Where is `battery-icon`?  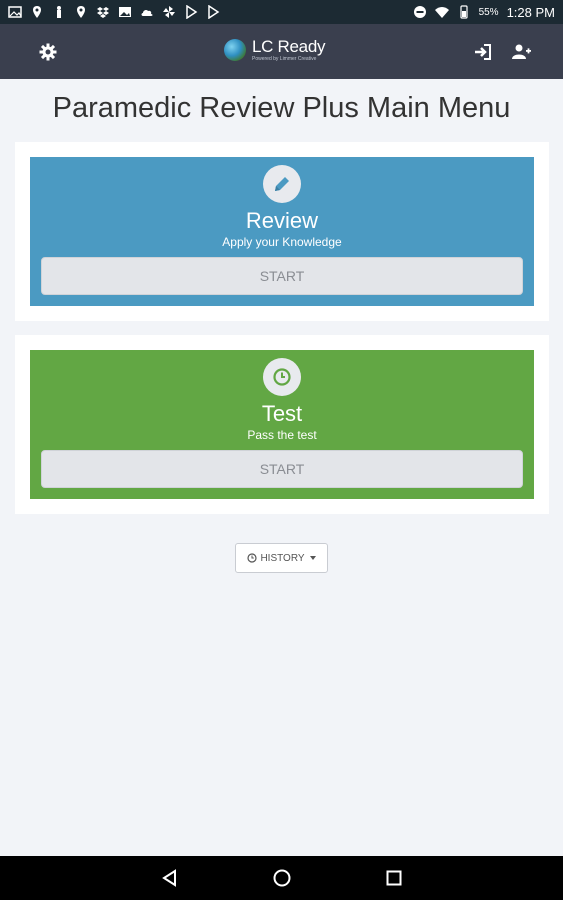
battery-icon is located at coordinates (464, 12).